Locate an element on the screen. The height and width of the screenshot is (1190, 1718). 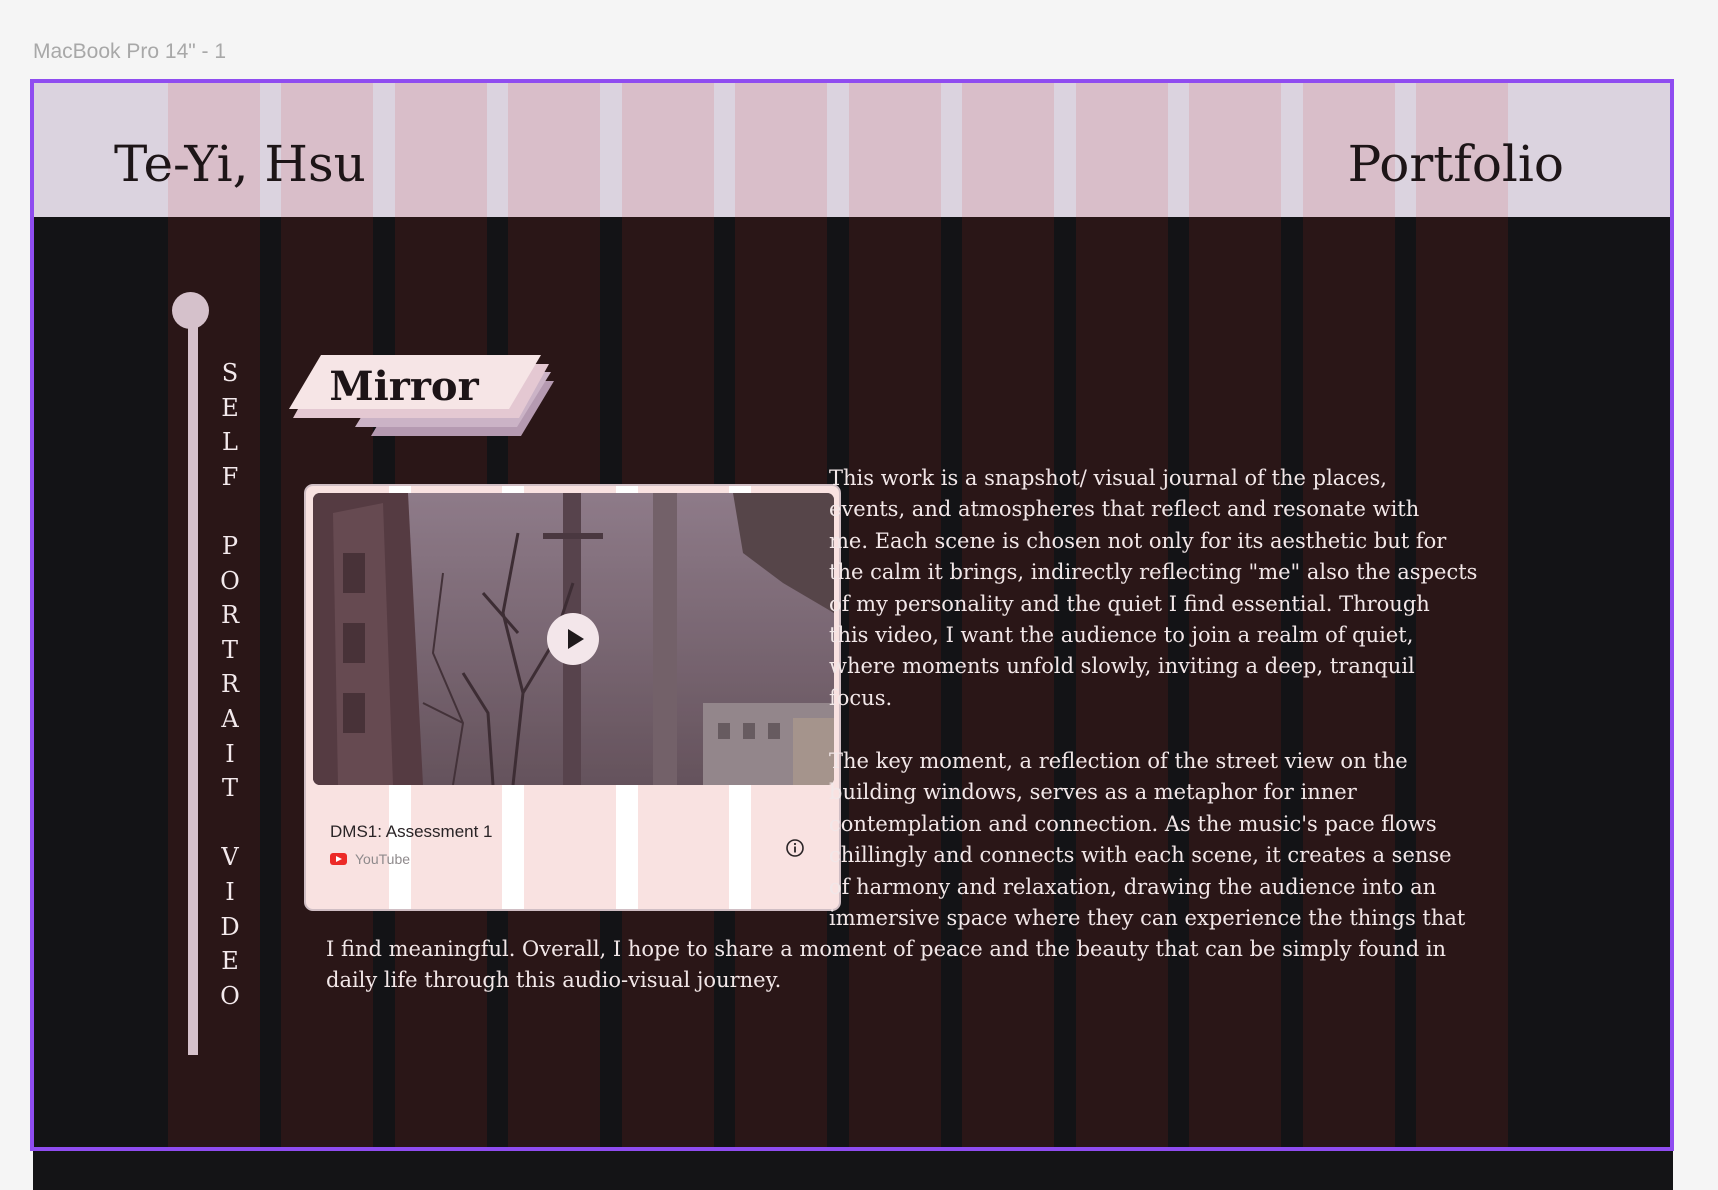
play-button is located at coordinates (573, 639).